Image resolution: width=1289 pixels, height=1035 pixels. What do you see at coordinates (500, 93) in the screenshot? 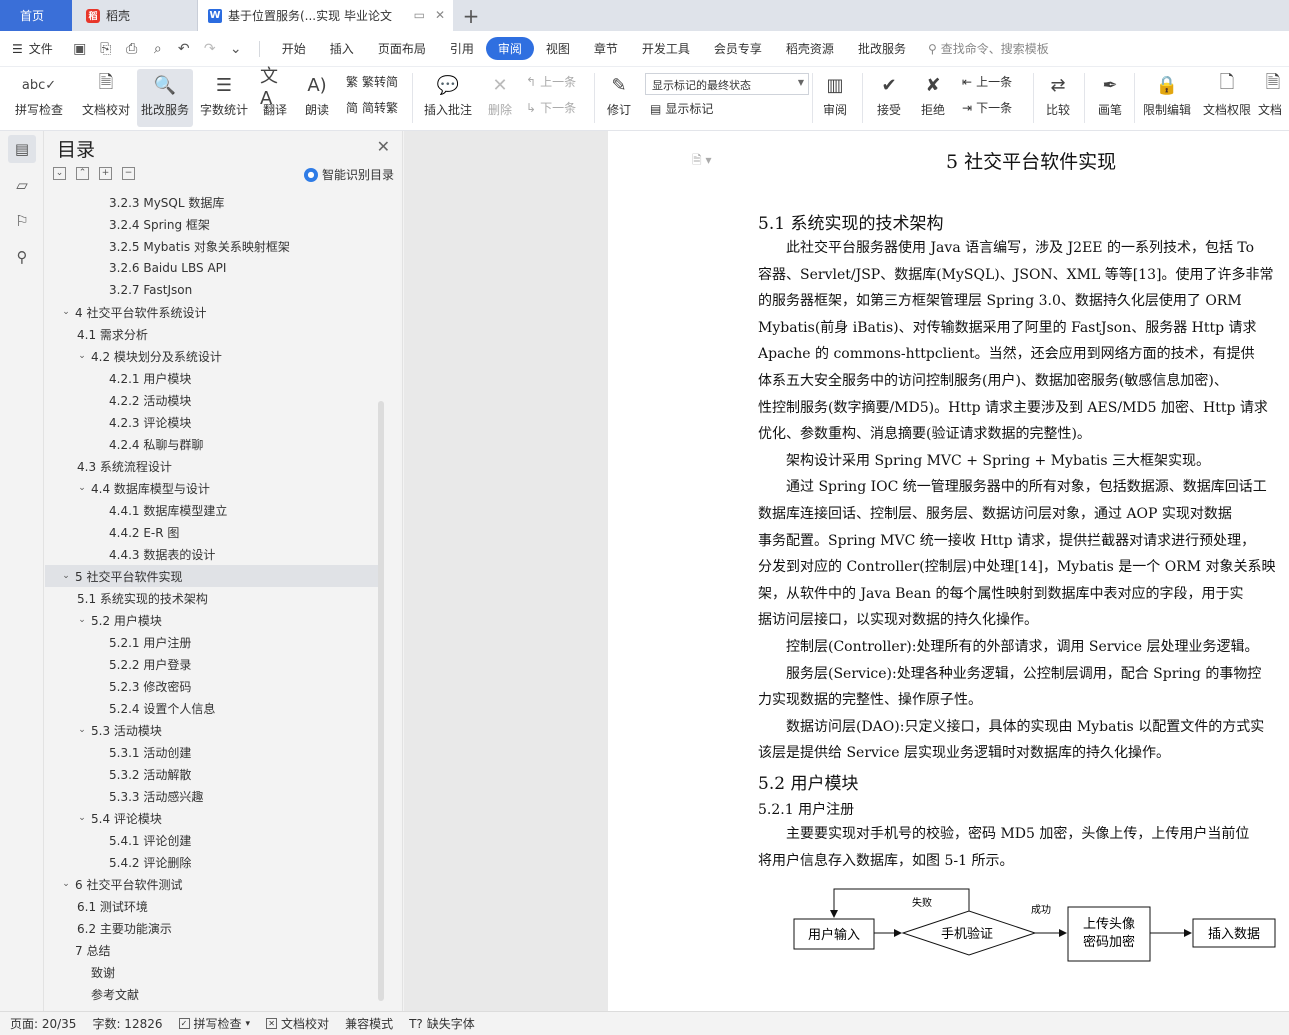
I see `delete-comment-button: ✕ 删除` at bounding box center [500, 93].